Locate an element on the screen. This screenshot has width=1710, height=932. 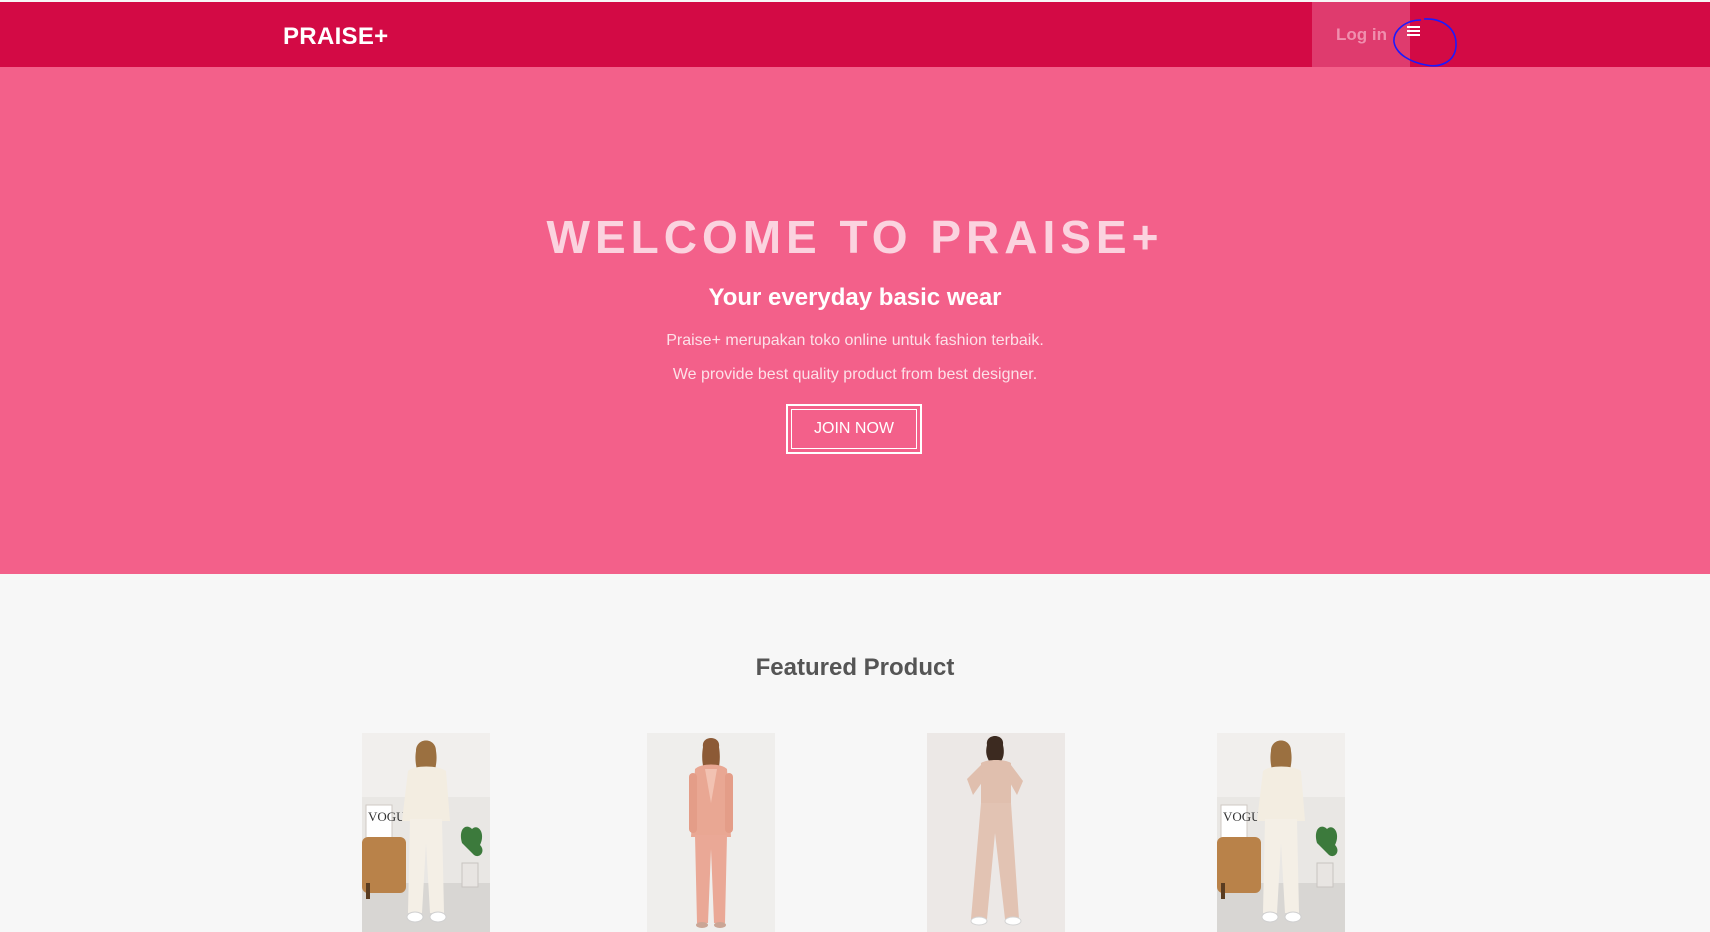
join-now-button: JOIN NOW is located at coordinates (854, 429).